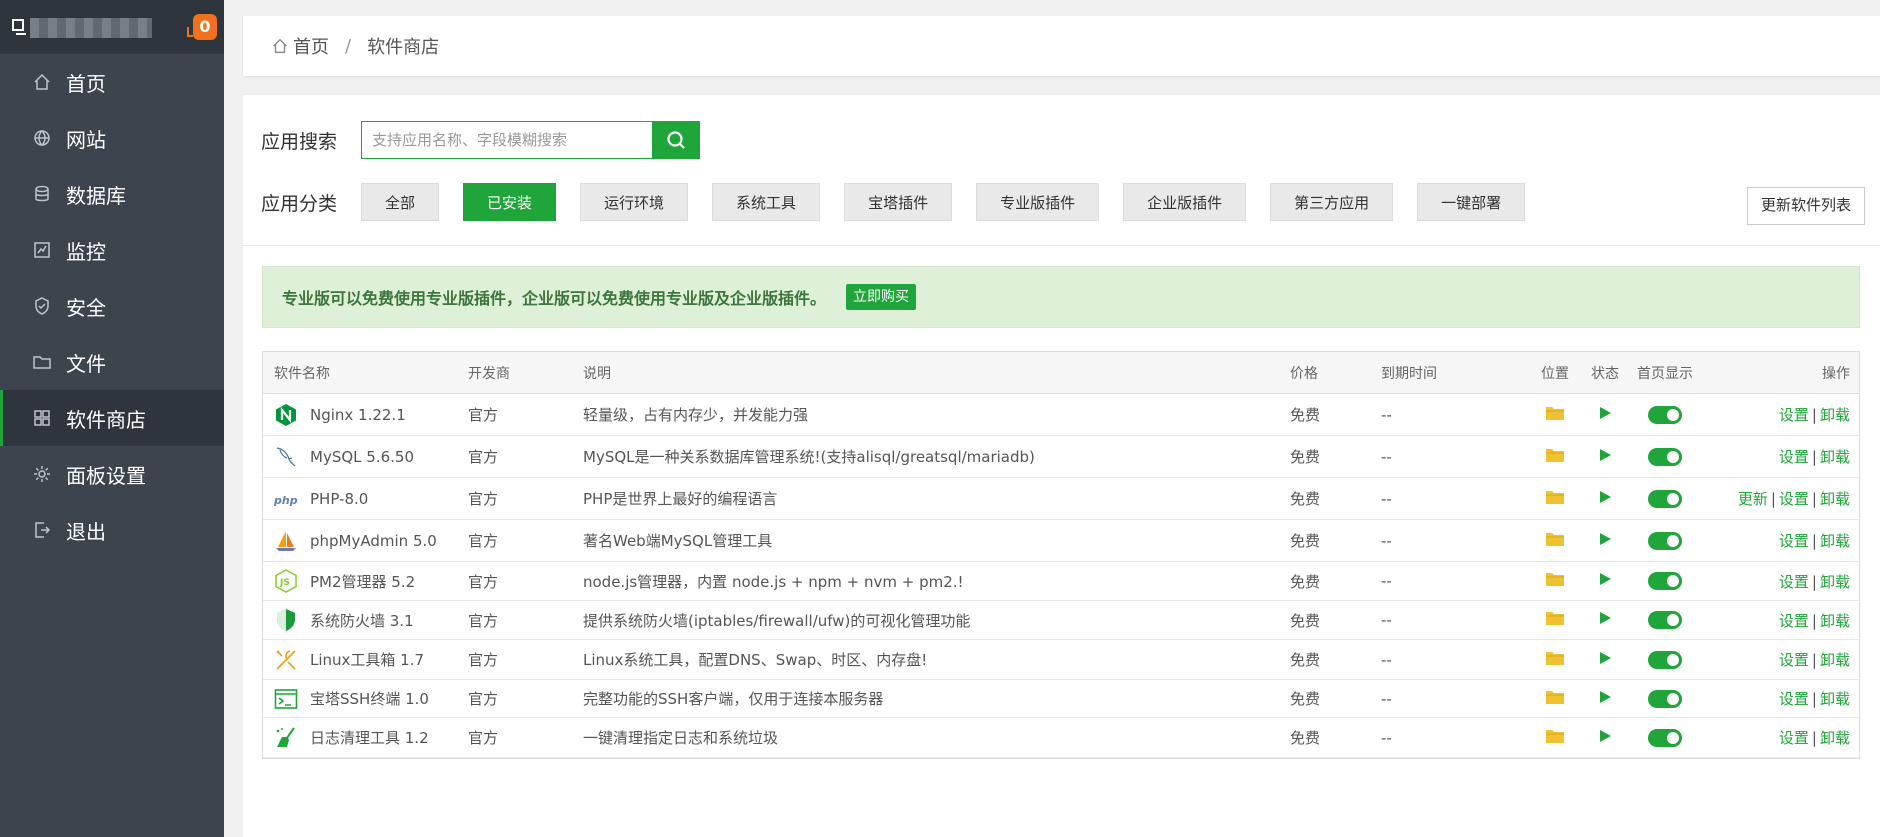 The image size is (1880, 837). I want to click on sidebar-item-panel-settings: 面板设置, so click(112, 474).